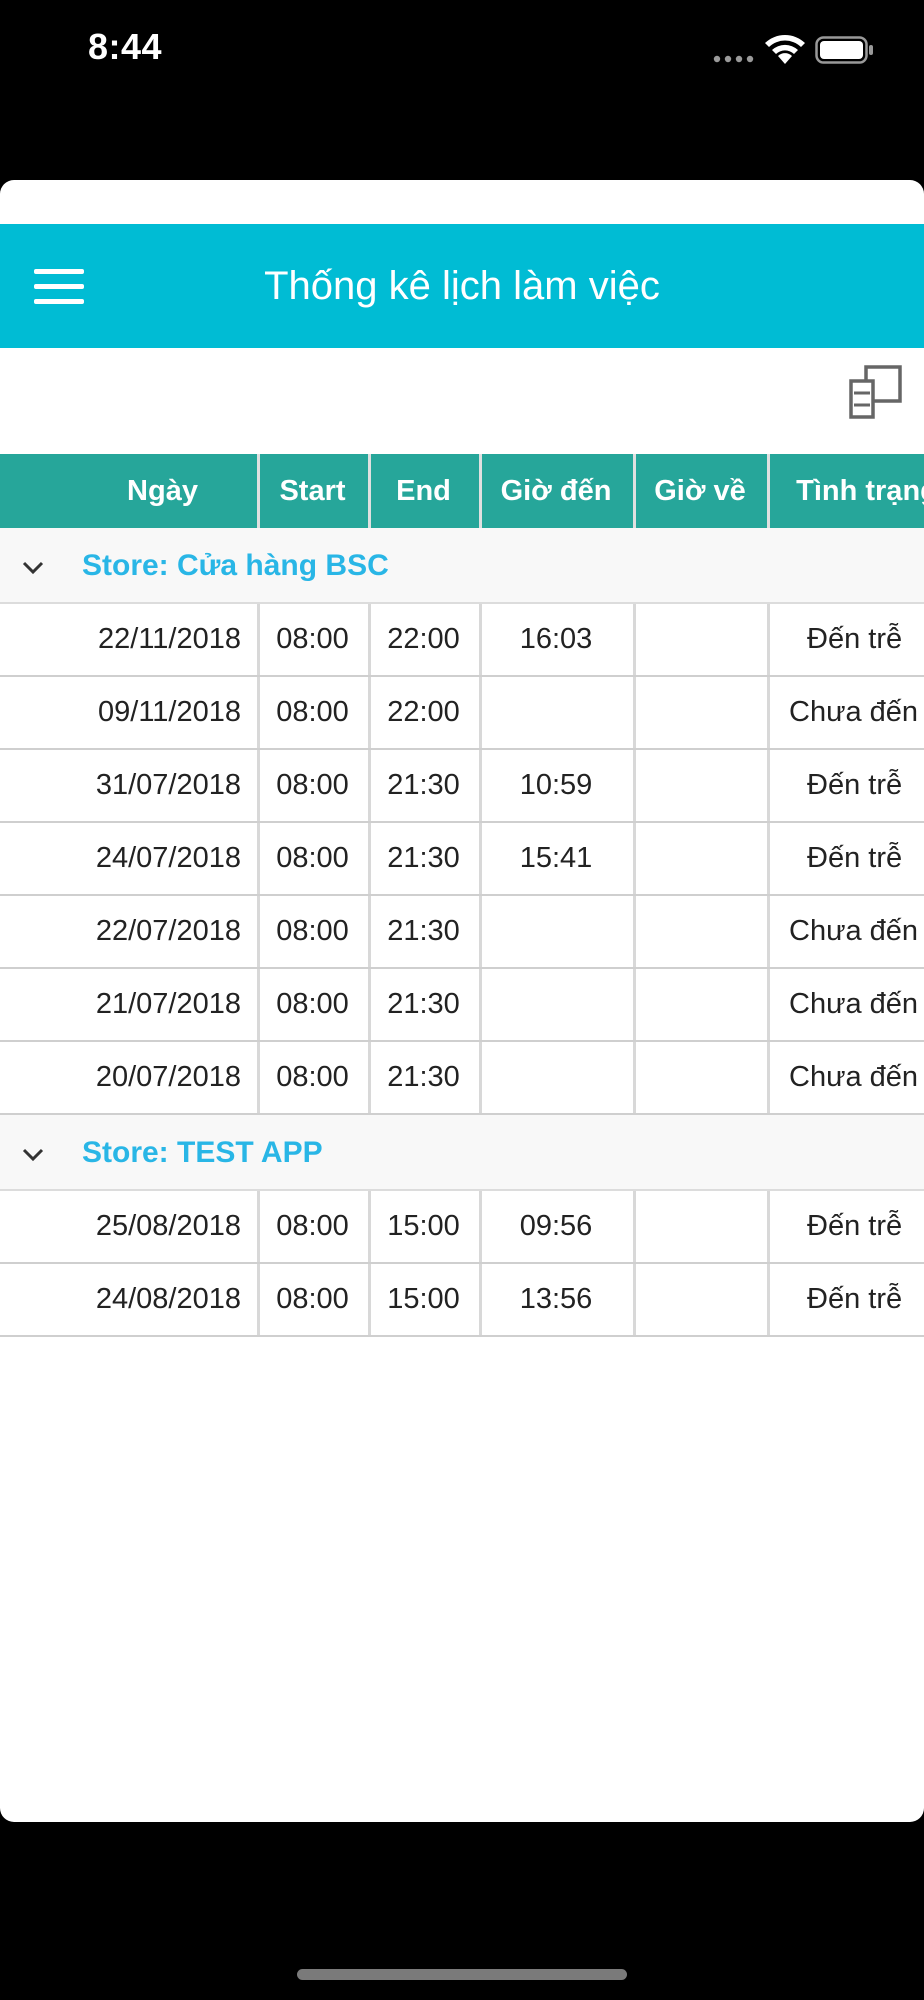  I want to click on cell-date: 25/08/2018, so click(130, 1226).